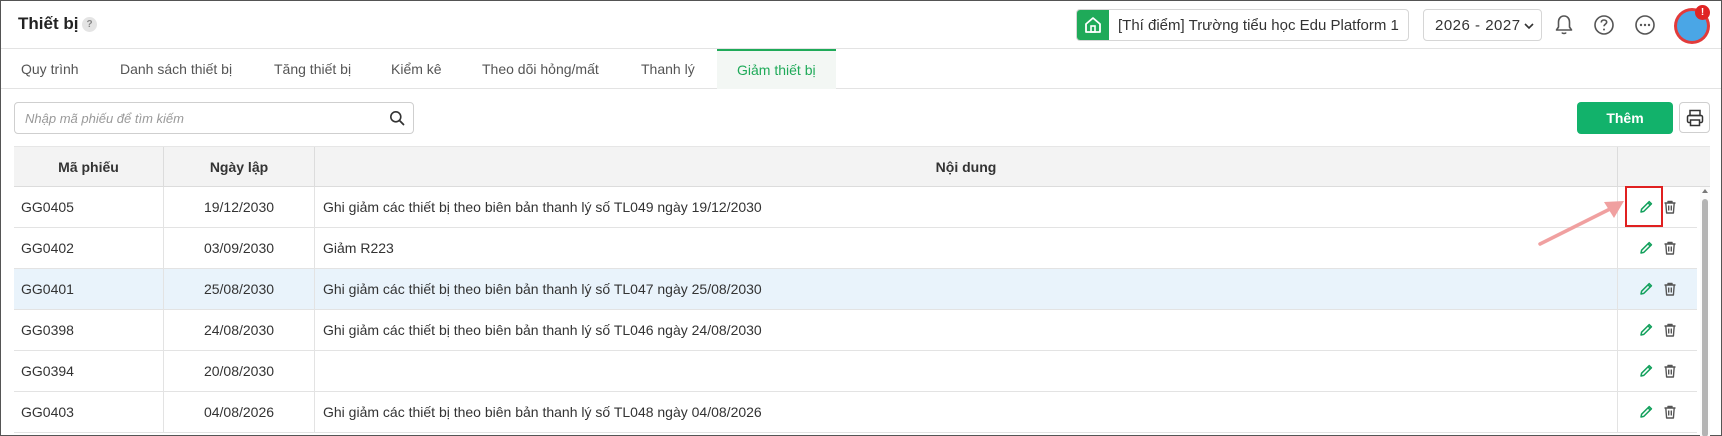 The height and width of the screenshot is (436, 1722). What do you see at coordinates (48, 23) in the screenshot?
I see `page-title: Thiết bị` at bounding box center [48, 23].